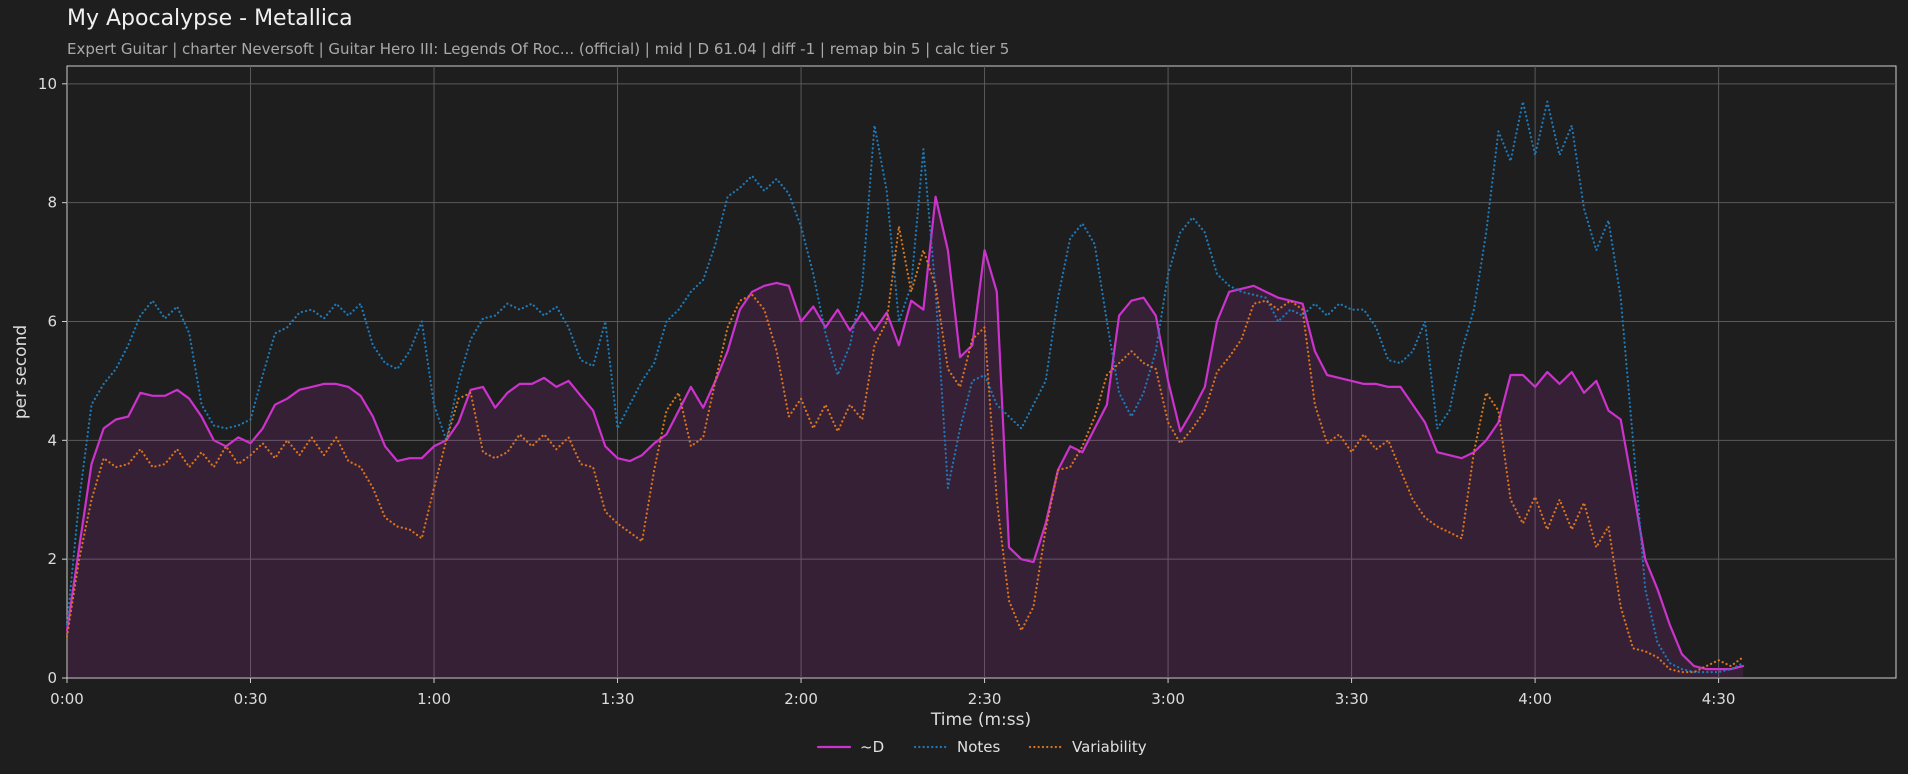 The height and width of the screenshot is (774, 1908). What do you see at coordinates (618, 699) in the screenshot?
I see `x-tick-label: 1:30` at bounding box center [618, 699].